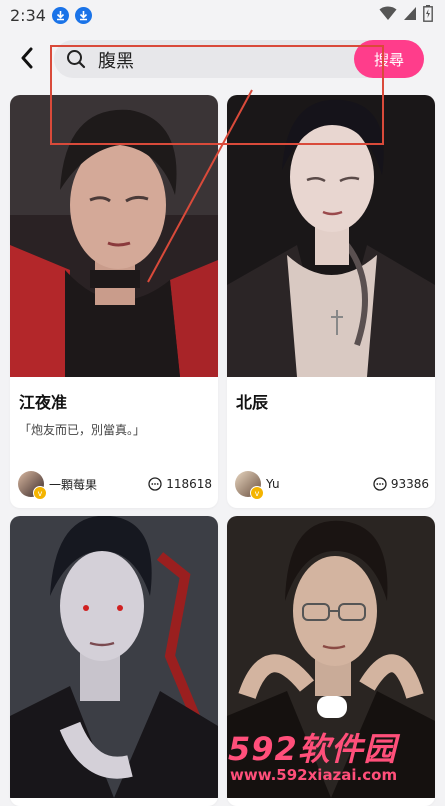 The image size is (445, 806). Describe the element at coordinates (239, 59) in the screenshot. I see `search-input: 腹黑 搜尋` at that location.